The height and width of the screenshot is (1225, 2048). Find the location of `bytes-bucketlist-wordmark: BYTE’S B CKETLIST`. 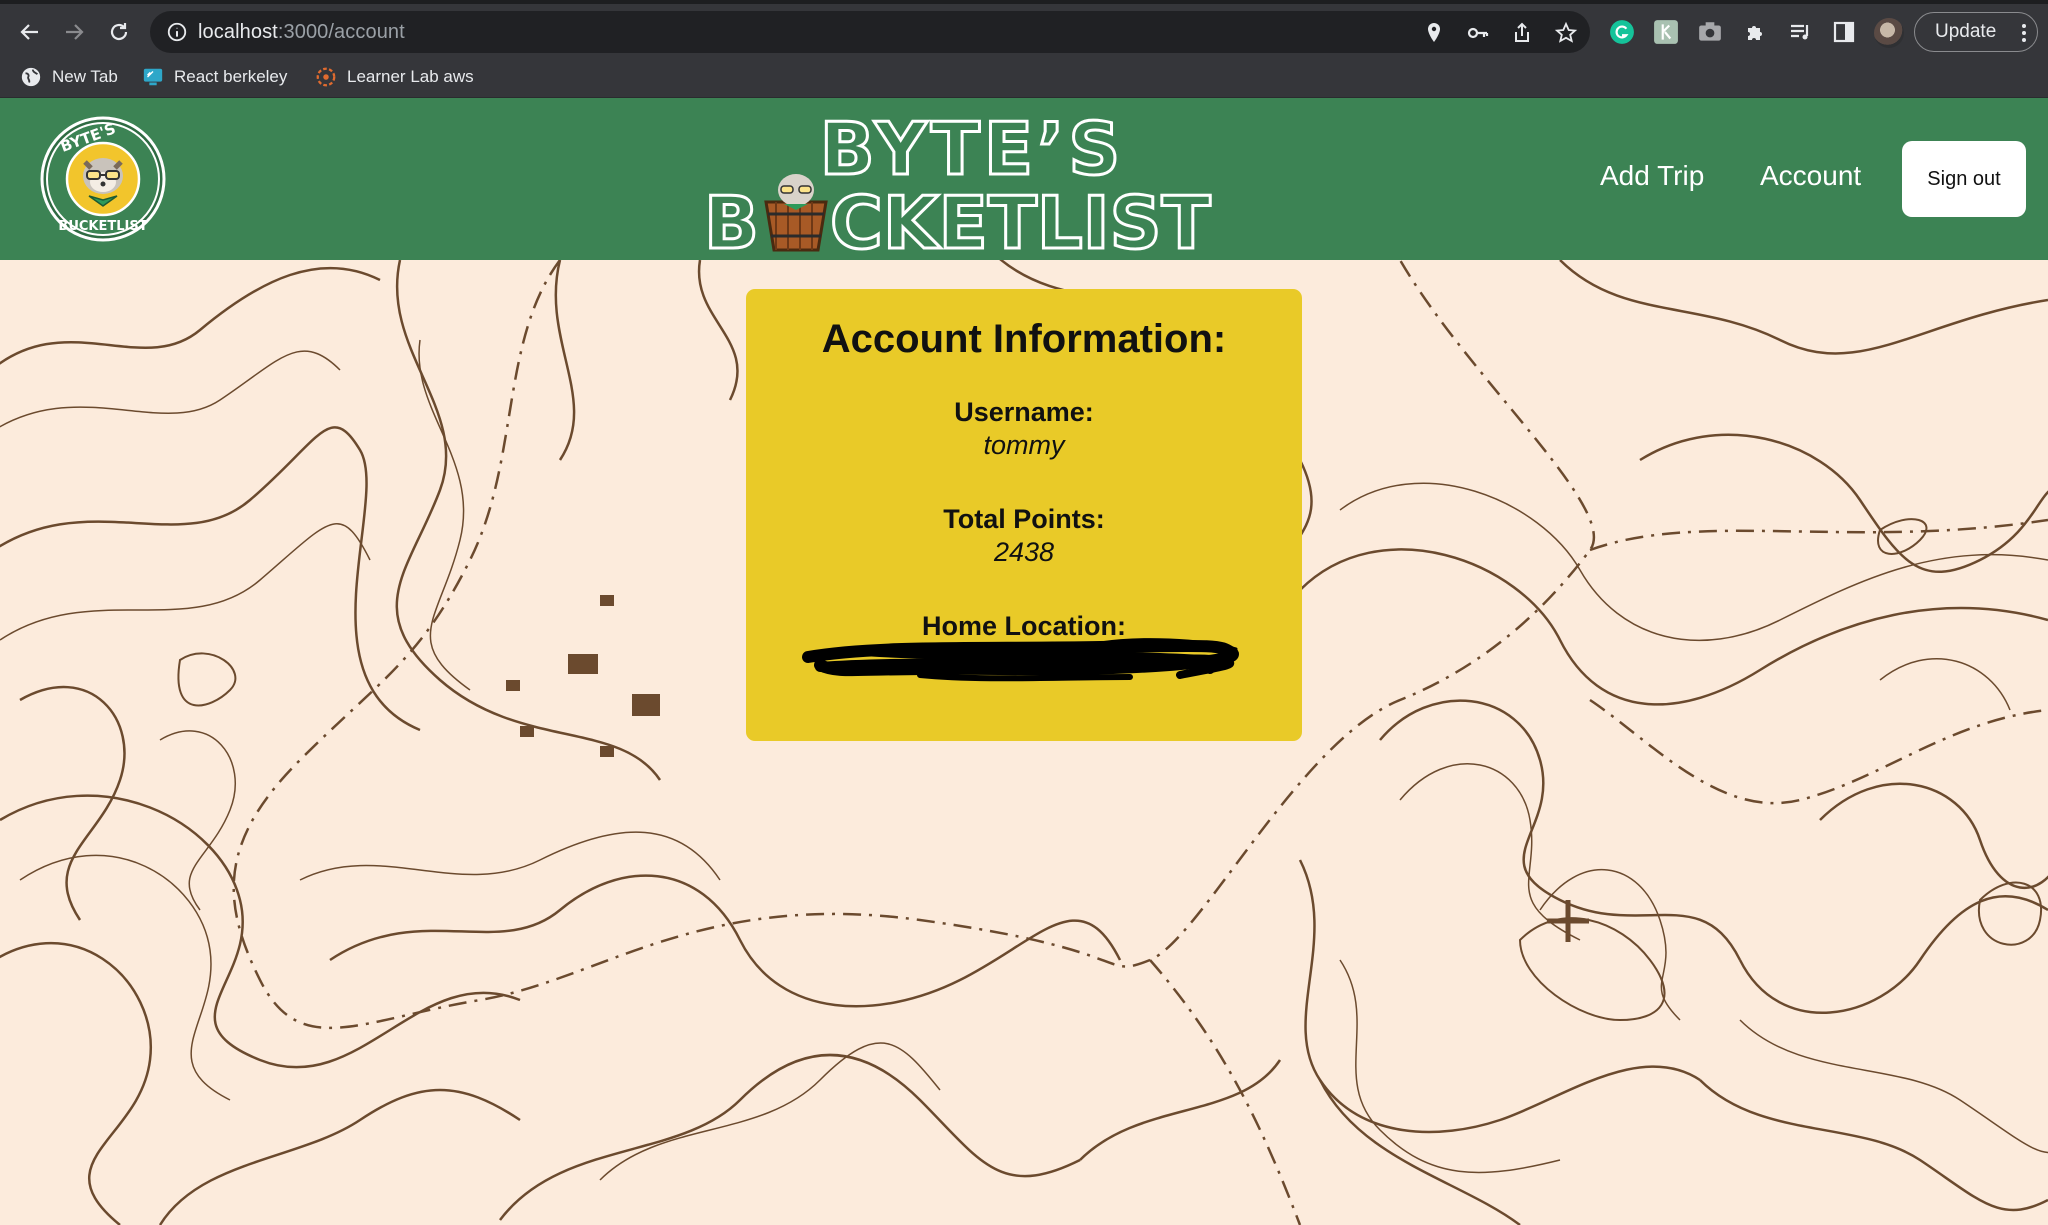

bytes-bucketlist-wordmark: BYTE’S B CKETLIST is located at coordinates (958, 180).